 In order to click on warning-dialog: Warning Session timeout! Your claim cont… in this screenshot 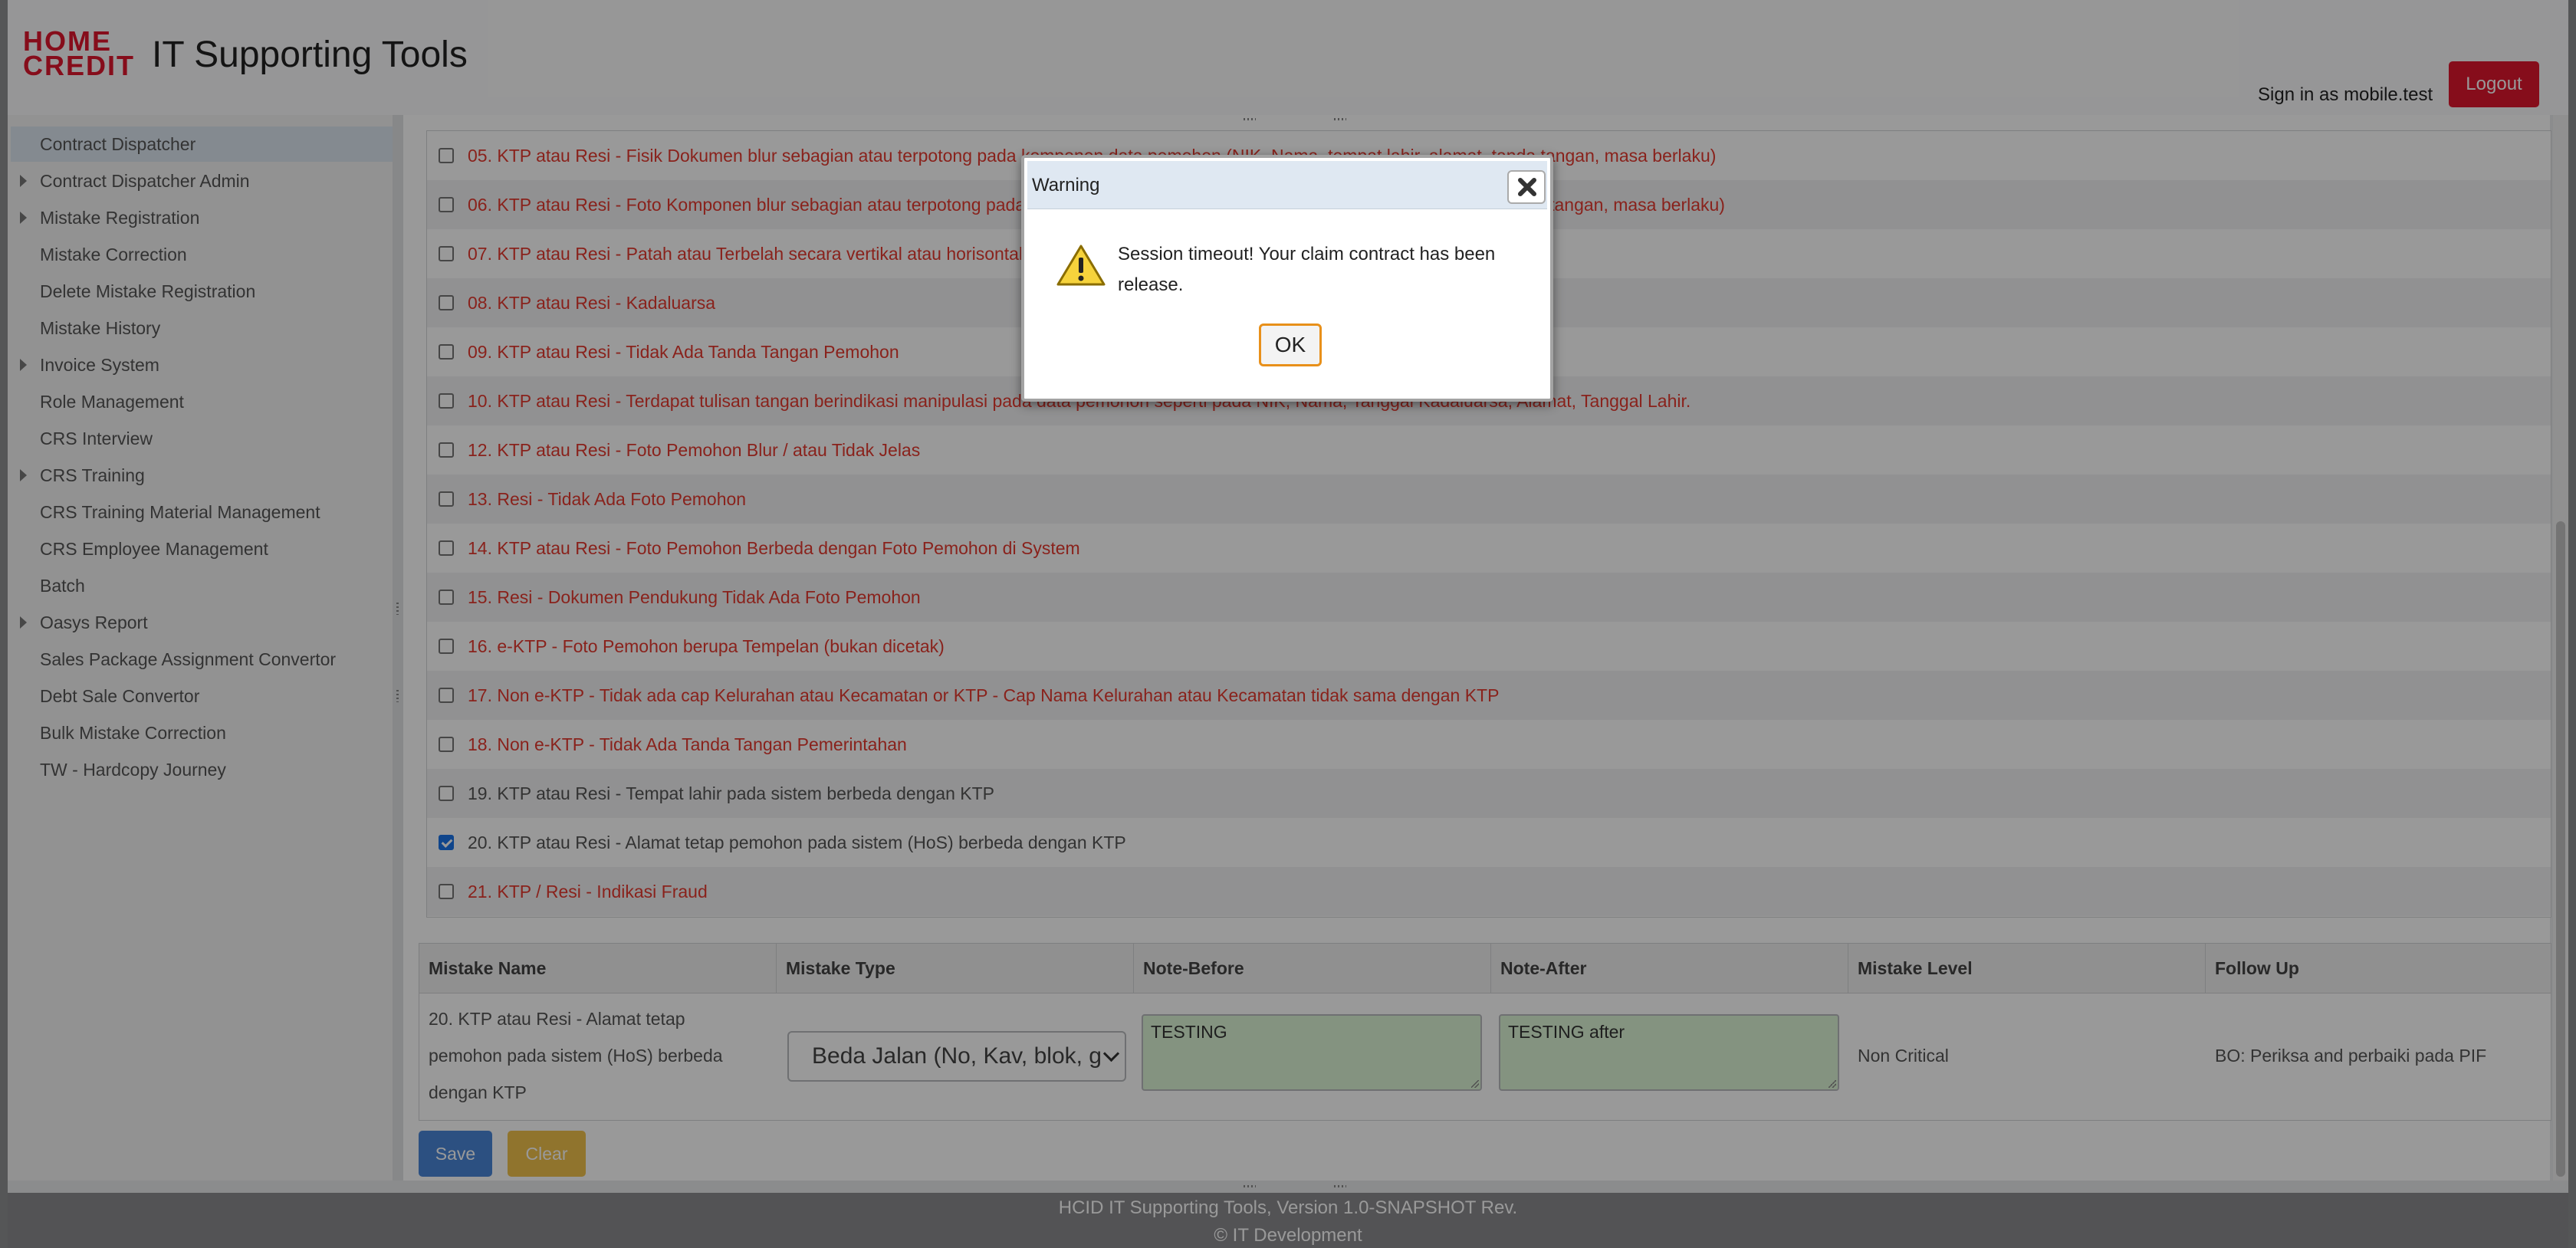, I will do `click(1287, 278)`.